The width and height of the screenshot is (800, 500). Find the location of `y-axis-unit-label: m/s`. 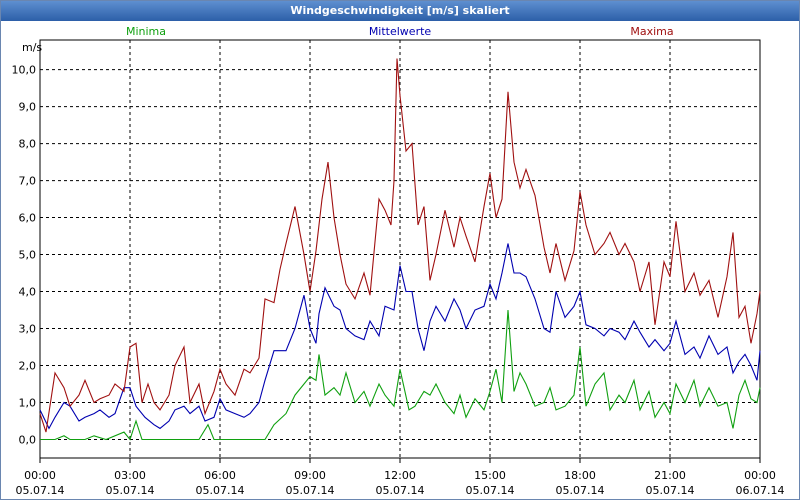

y-axis-unit-label: m/s is located at coordinates (32, 47).